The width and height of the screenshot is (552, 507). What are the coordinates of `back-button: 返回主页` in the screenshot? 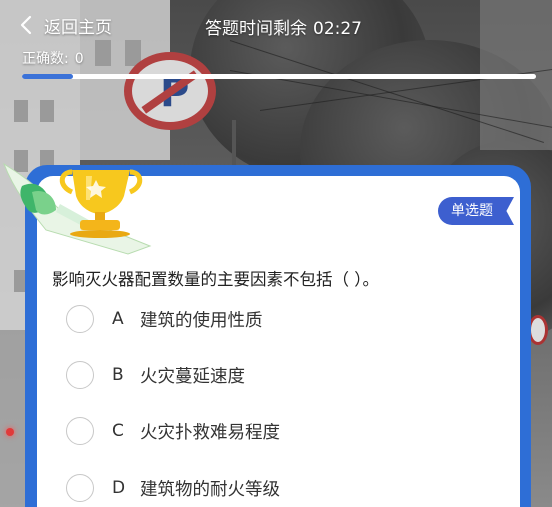 It's located at (63, 25).